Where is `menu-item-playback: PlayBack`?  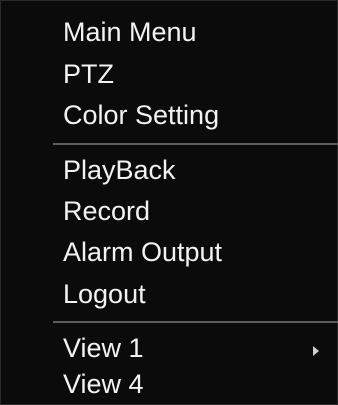
menu-item-playback: PlayBack is located at coordinates (119, 170).